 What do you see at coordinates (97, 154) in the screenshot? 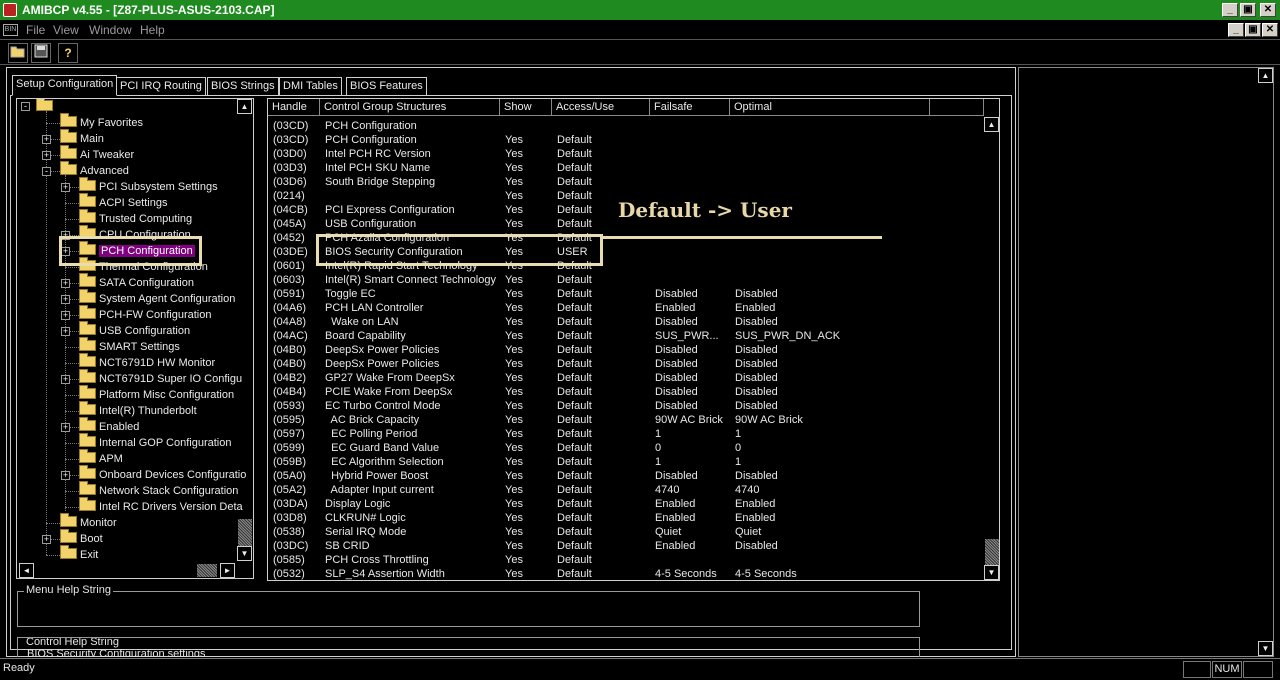
I see `tree-item: Ai Tweaker` at bounding box center [97, 154].